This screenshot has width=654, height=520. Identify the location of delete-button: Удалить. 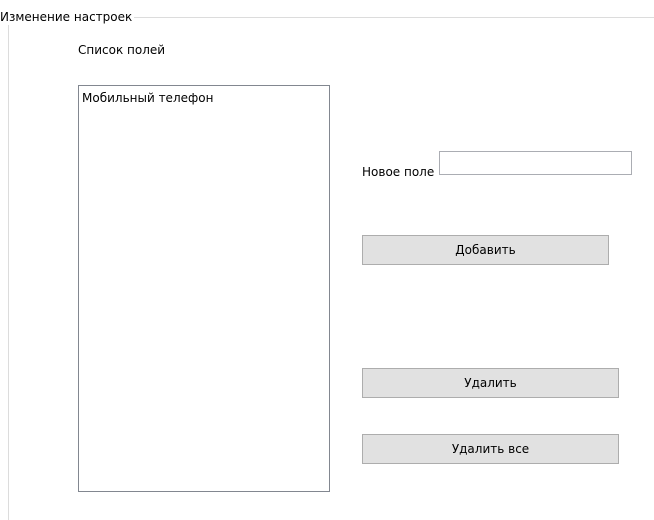
(490, 383).